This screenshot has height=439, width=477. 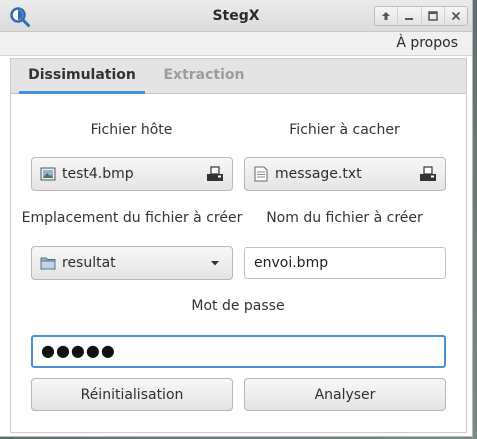 I want to click on maximize-icon, so click(x=432, y=16).